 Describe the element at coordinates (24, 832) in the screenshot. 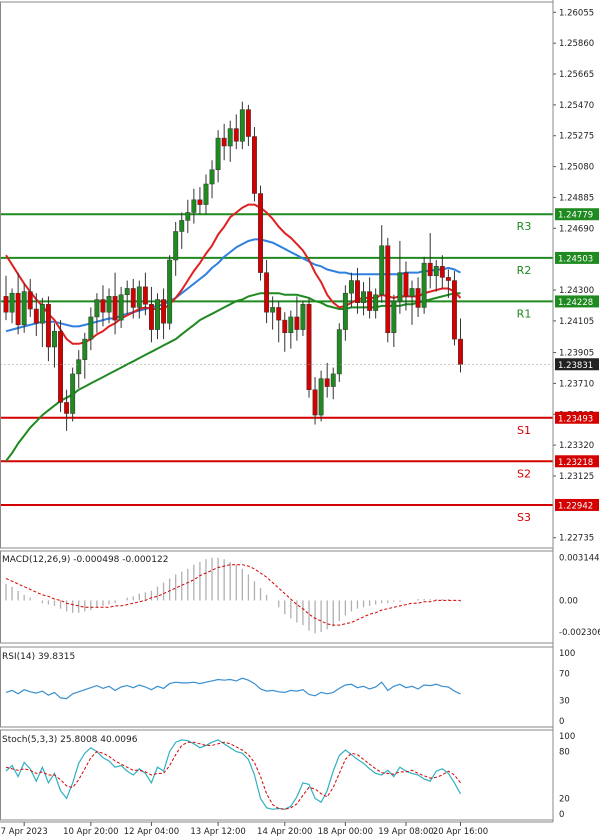

I see `time-tick-label: 7 Apr 2023` at that location.